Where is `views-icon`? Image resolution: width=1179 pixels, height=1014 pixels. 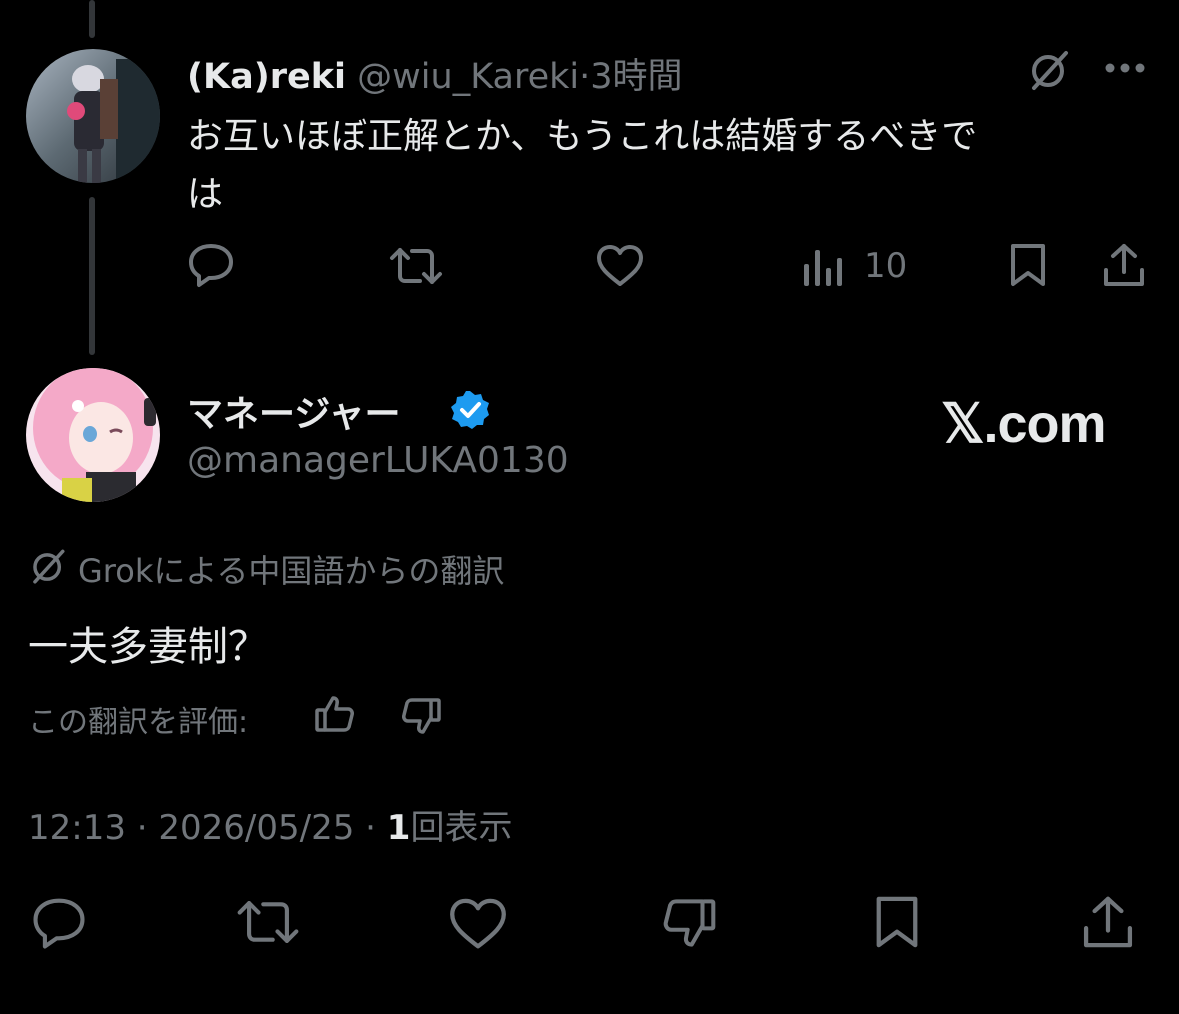 views-icon is located at coordinates (825, 267).